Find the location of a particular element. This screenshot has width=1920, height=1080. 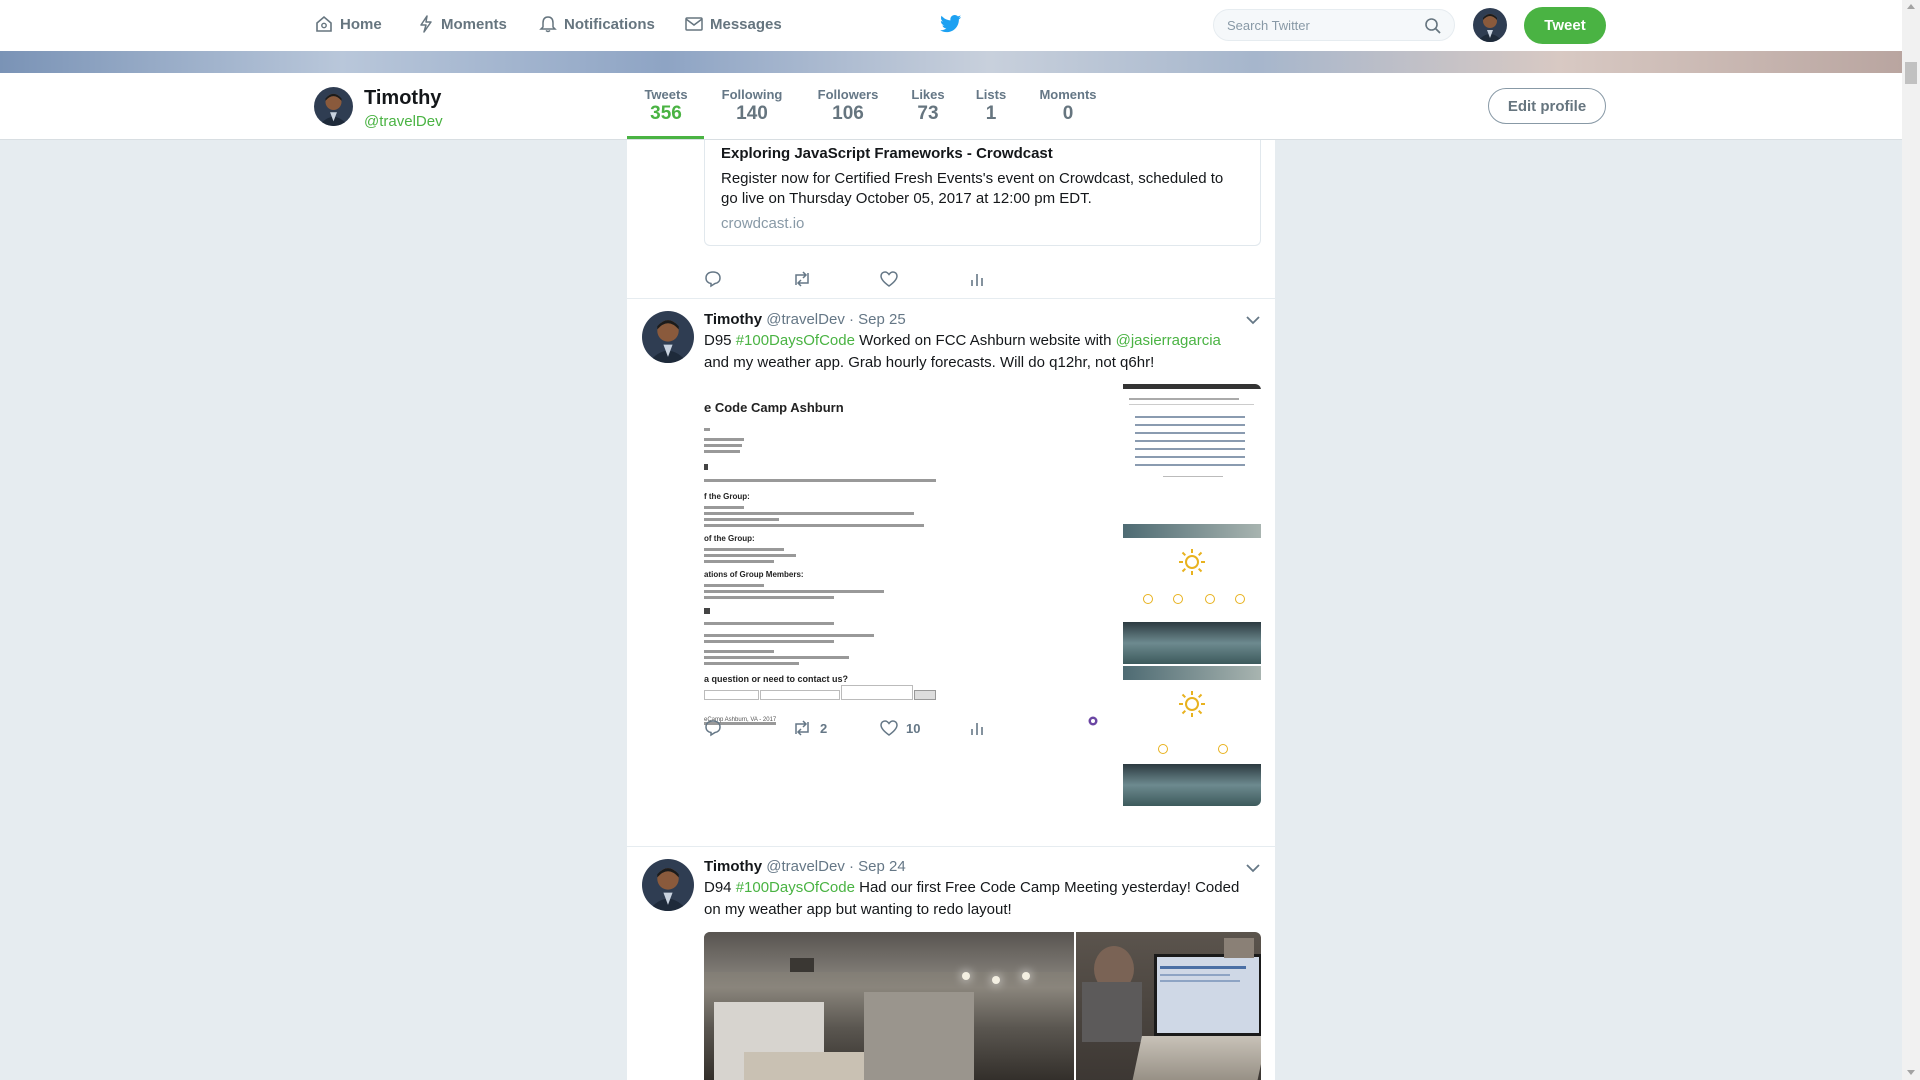

tweet-header: Timothy @travelDev · Sep 24 is located at coordinates (805, 866).